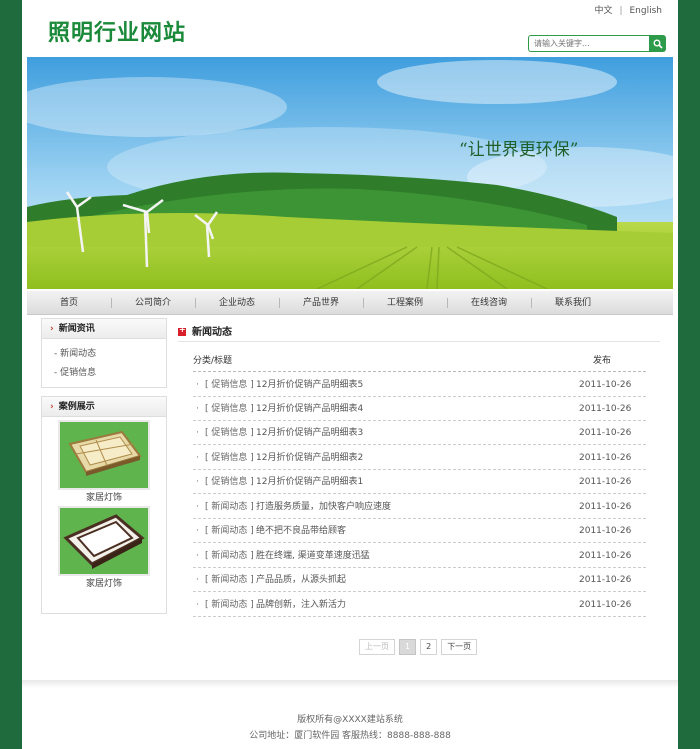  What do you see at coordinates (419, 409) in the screenshot?
I see `table-row: · [ 促销信息 ] 12月折价促销产品明细表4 2011-10-26` at bounding box center [419, 409].